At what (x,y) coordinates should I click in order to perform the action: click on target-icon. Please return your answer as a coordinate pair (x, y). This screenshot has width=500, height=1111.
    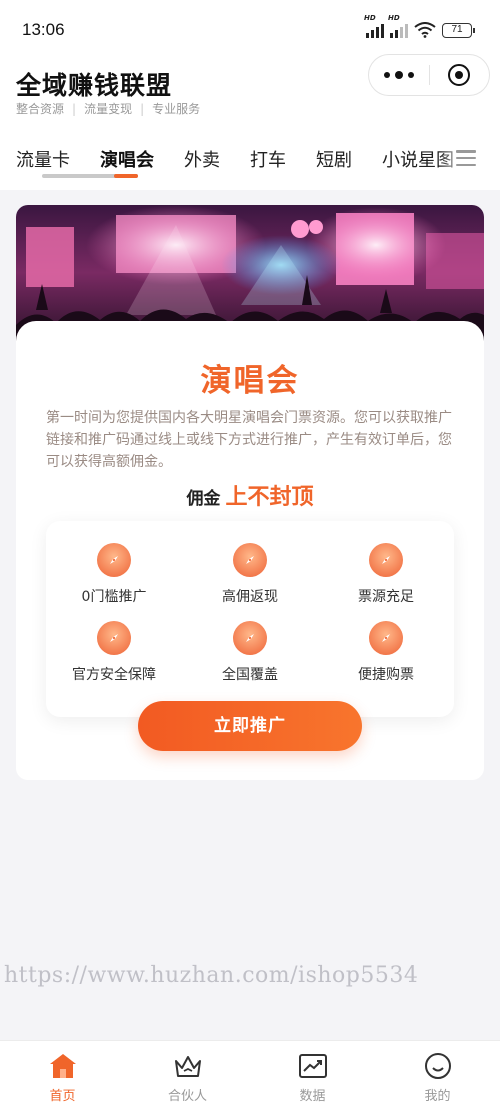
    Looking at the image, I should click on (459, 75).